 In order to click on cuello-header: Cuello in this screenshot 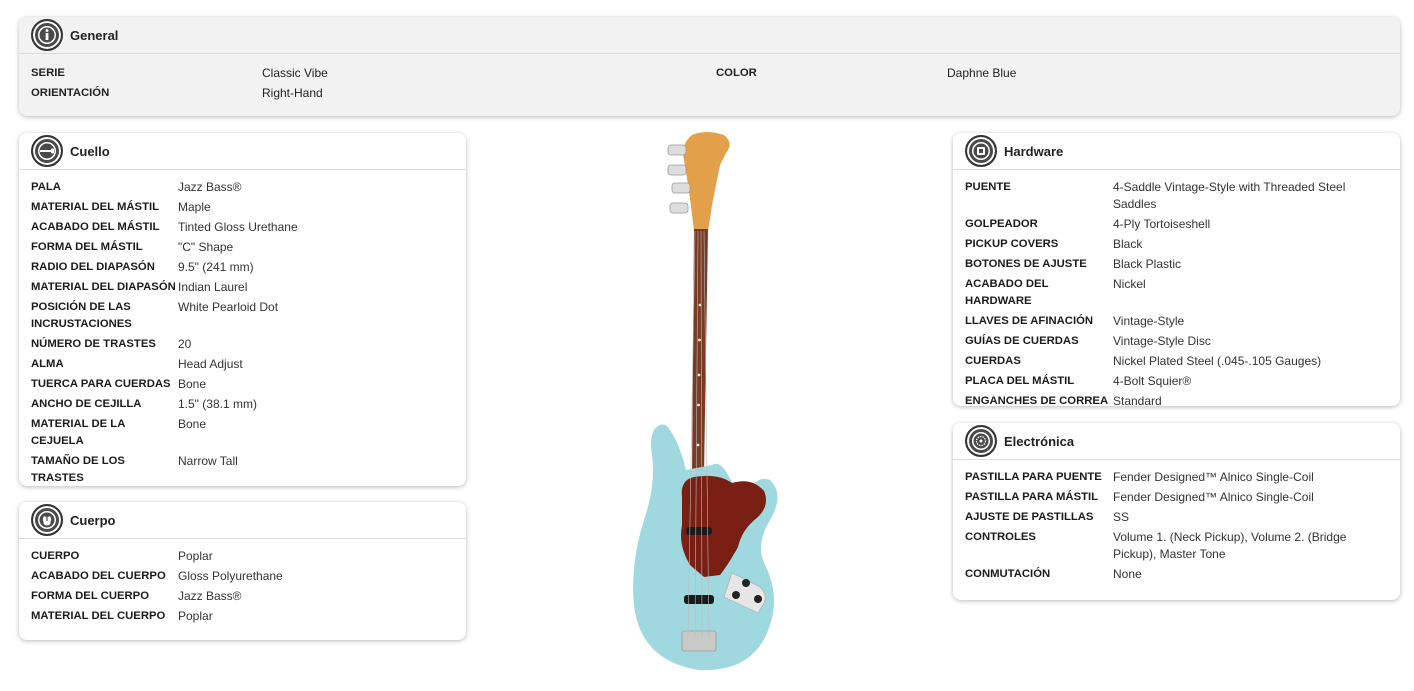, I will do `click(242, 151)`.